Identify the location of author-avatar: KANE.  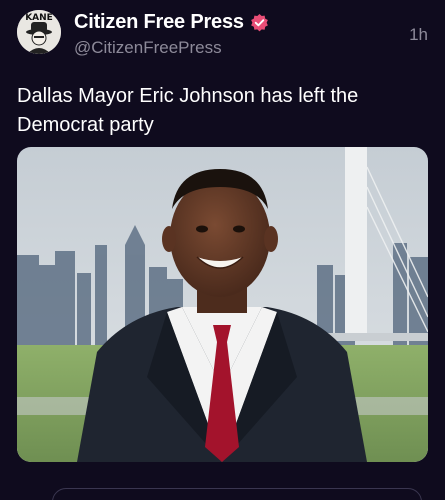
(39, 32).